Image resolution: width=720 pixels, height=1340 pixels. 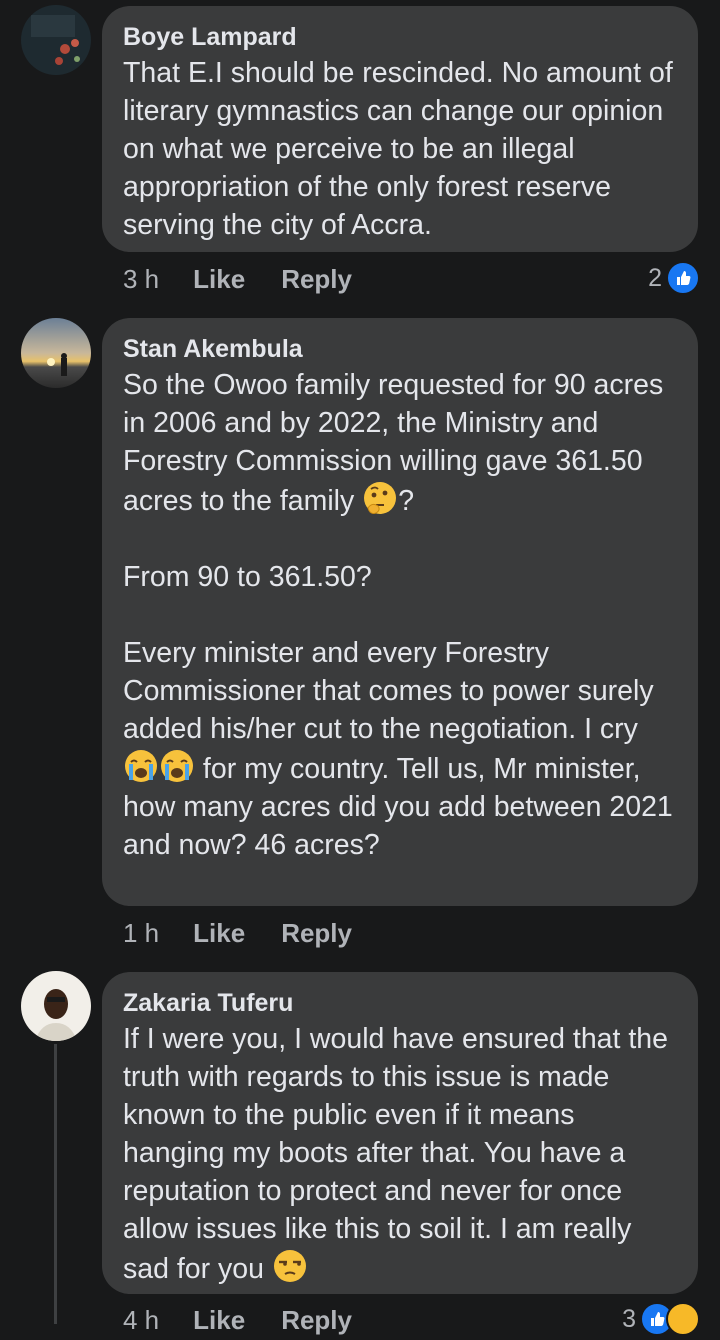 I want to click on thread-line, so click(x=55, y=1184).